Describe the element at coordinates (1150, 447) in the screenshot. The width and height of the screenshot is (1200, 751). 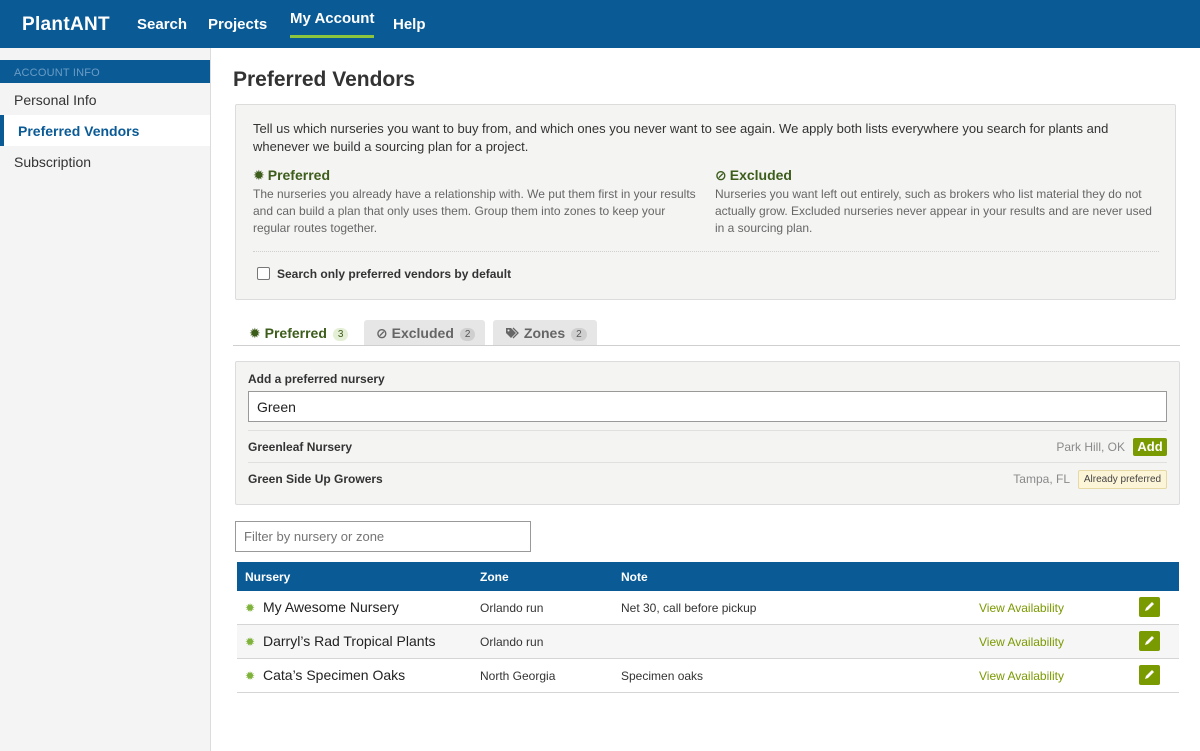
I see `add-button: Add` at that location.